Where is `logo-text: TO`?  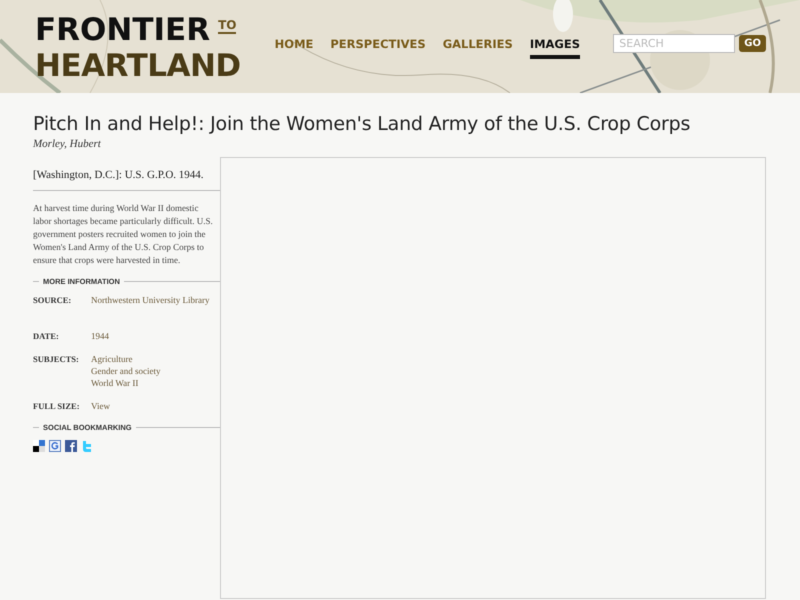
logo-text: TO is located at coordinates (227, 26).